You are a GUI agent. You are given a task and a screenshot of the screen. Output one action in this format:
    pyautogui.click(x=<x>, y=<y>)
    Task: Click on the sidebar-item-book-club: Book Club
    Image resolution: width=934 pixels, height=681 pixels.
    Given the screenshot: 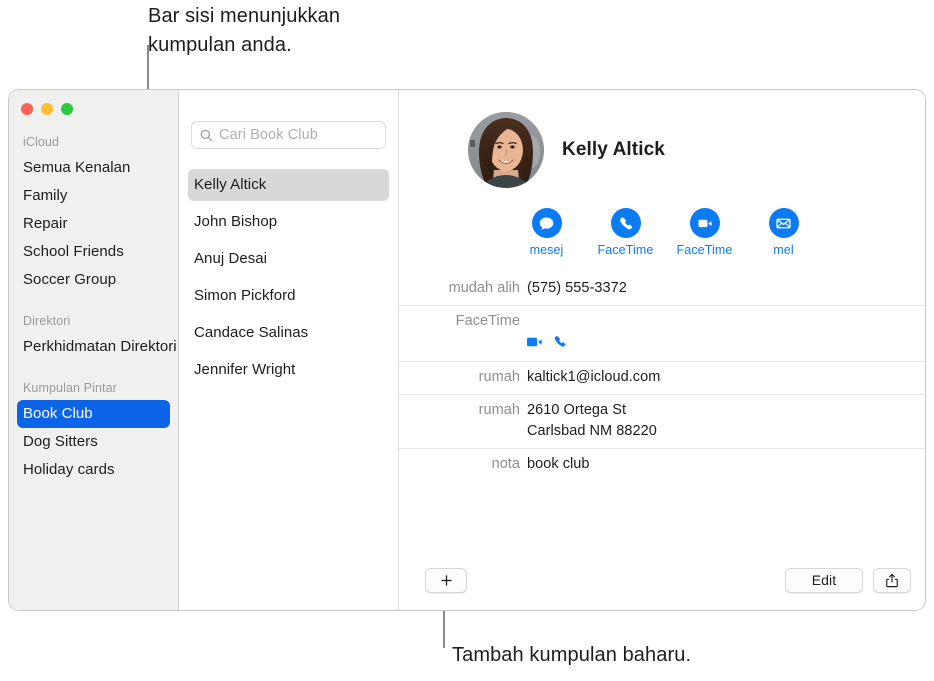 What is the action you would take?
    pyautogui.click(x=93, y=414)
    